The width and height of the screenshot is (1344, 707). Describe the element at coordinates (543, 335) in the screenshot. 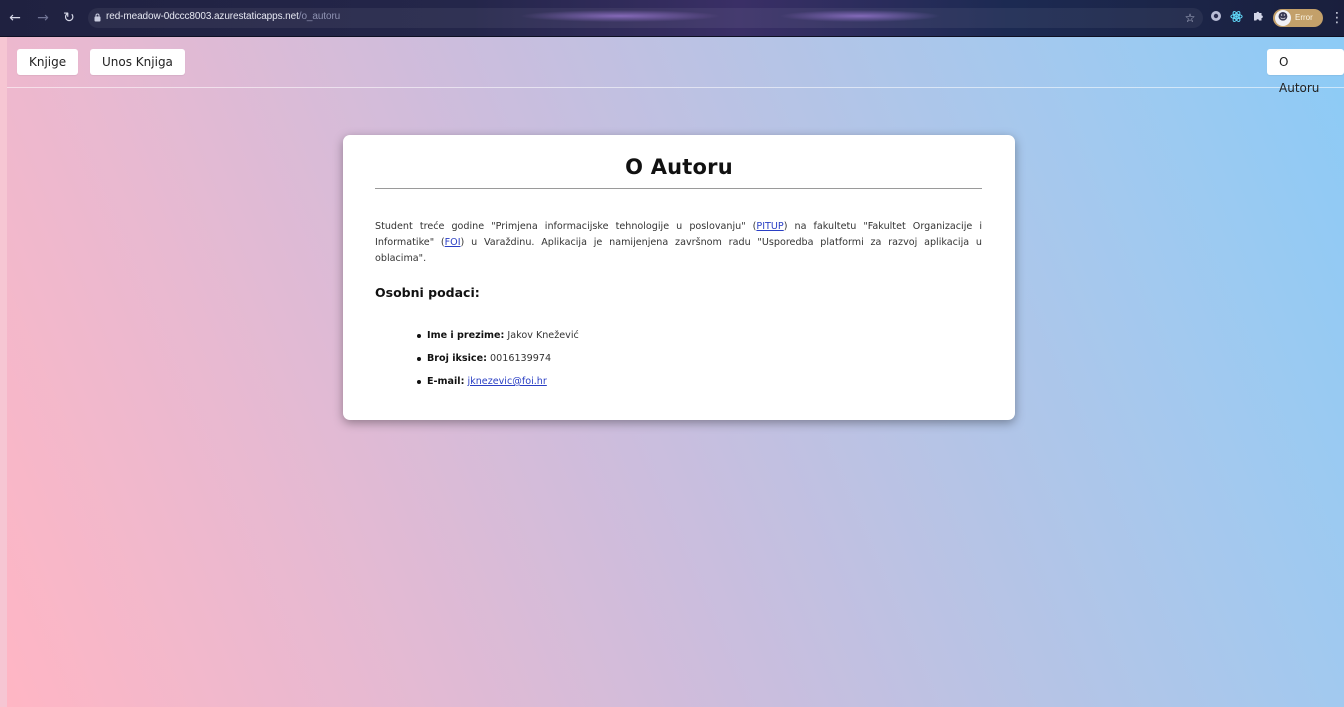

I see `detail-value: Jakov Knežević` at that location.